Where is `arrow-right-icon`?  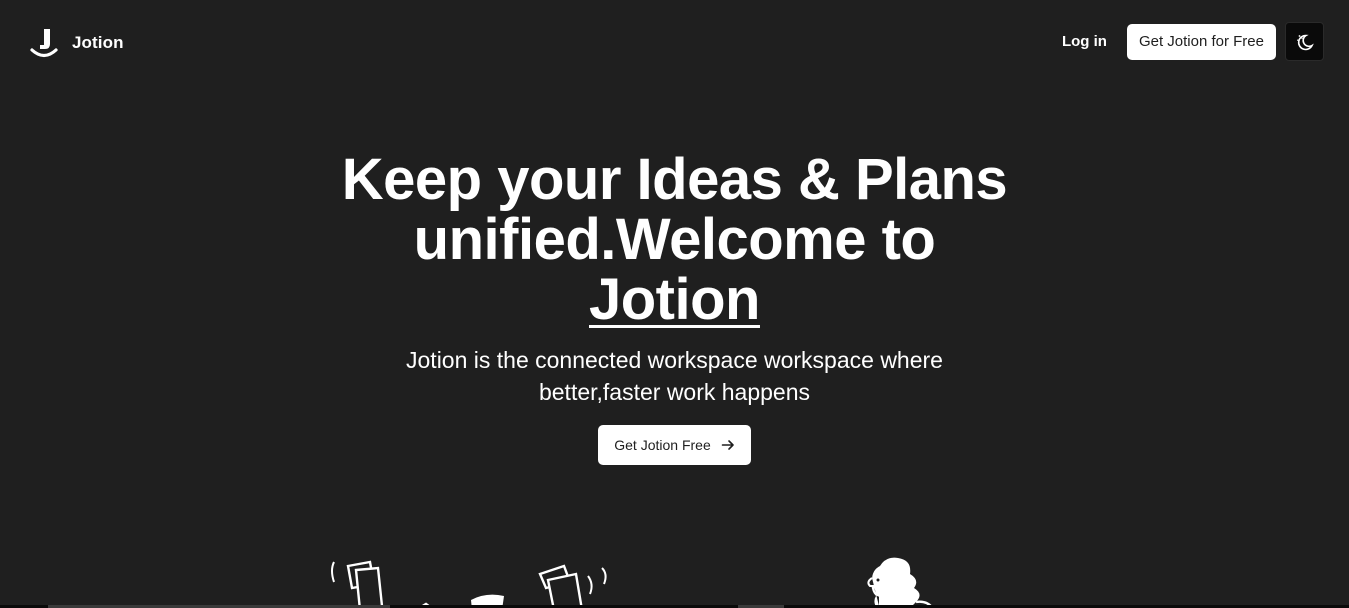 arrow-right-icon is located at coordinates (727, 445).